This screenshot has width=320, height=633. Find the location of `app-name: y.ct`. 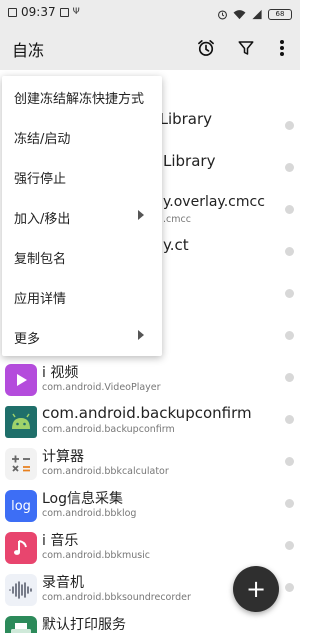

app-name: y.ct is located at coordinates (176, 245).